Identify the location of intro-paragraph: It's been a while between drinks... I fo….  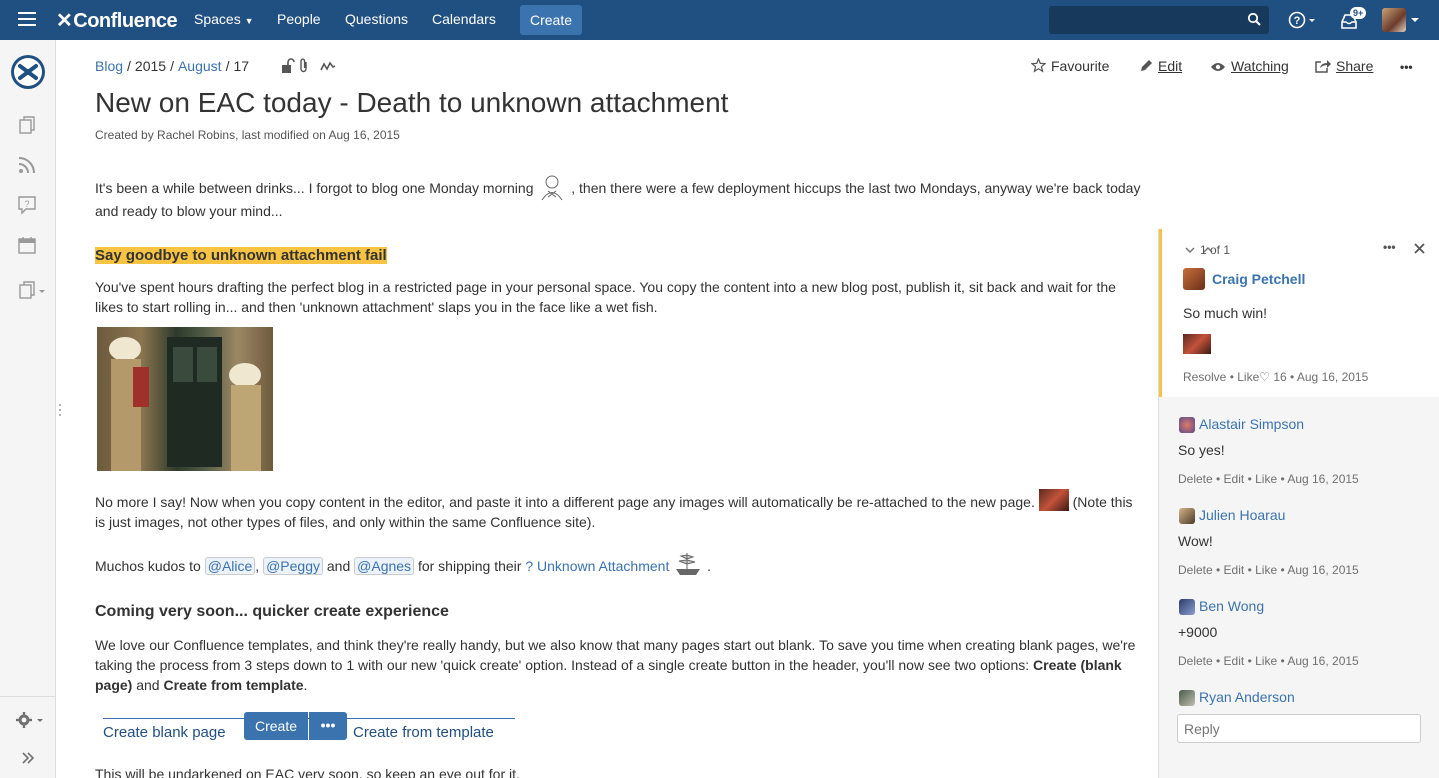
(620, 197).